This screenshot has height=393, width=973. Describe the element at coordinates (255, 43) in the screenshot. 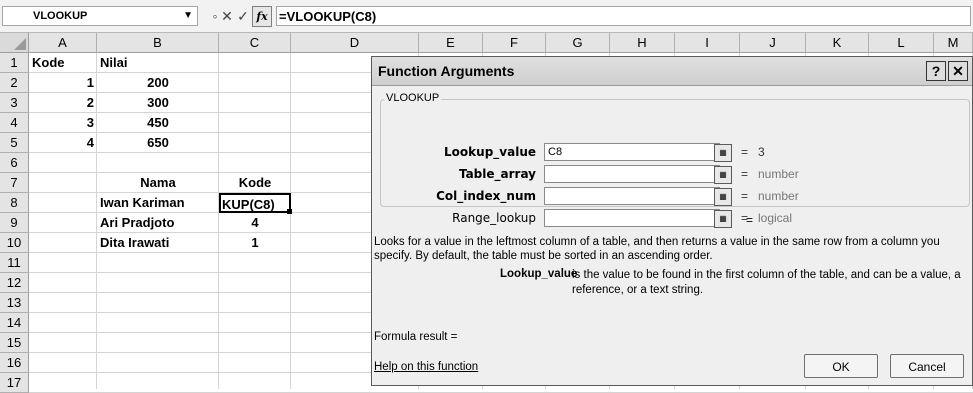

I see `column-header-c: C` at that location.